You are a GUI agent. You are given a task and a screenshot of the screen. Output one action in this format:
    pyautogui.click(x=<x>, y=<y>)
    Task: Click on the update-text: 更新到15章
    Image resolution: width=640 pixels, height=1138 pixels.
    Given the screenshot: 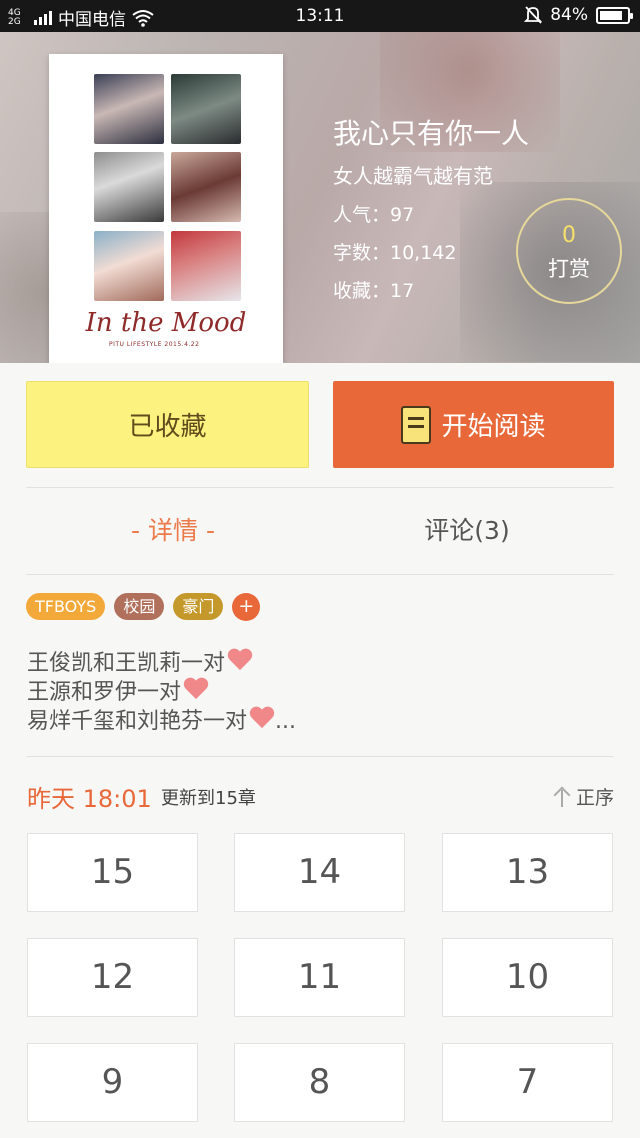 What is the action you would take?
    pyautogui.click(x=208, y=798)
    